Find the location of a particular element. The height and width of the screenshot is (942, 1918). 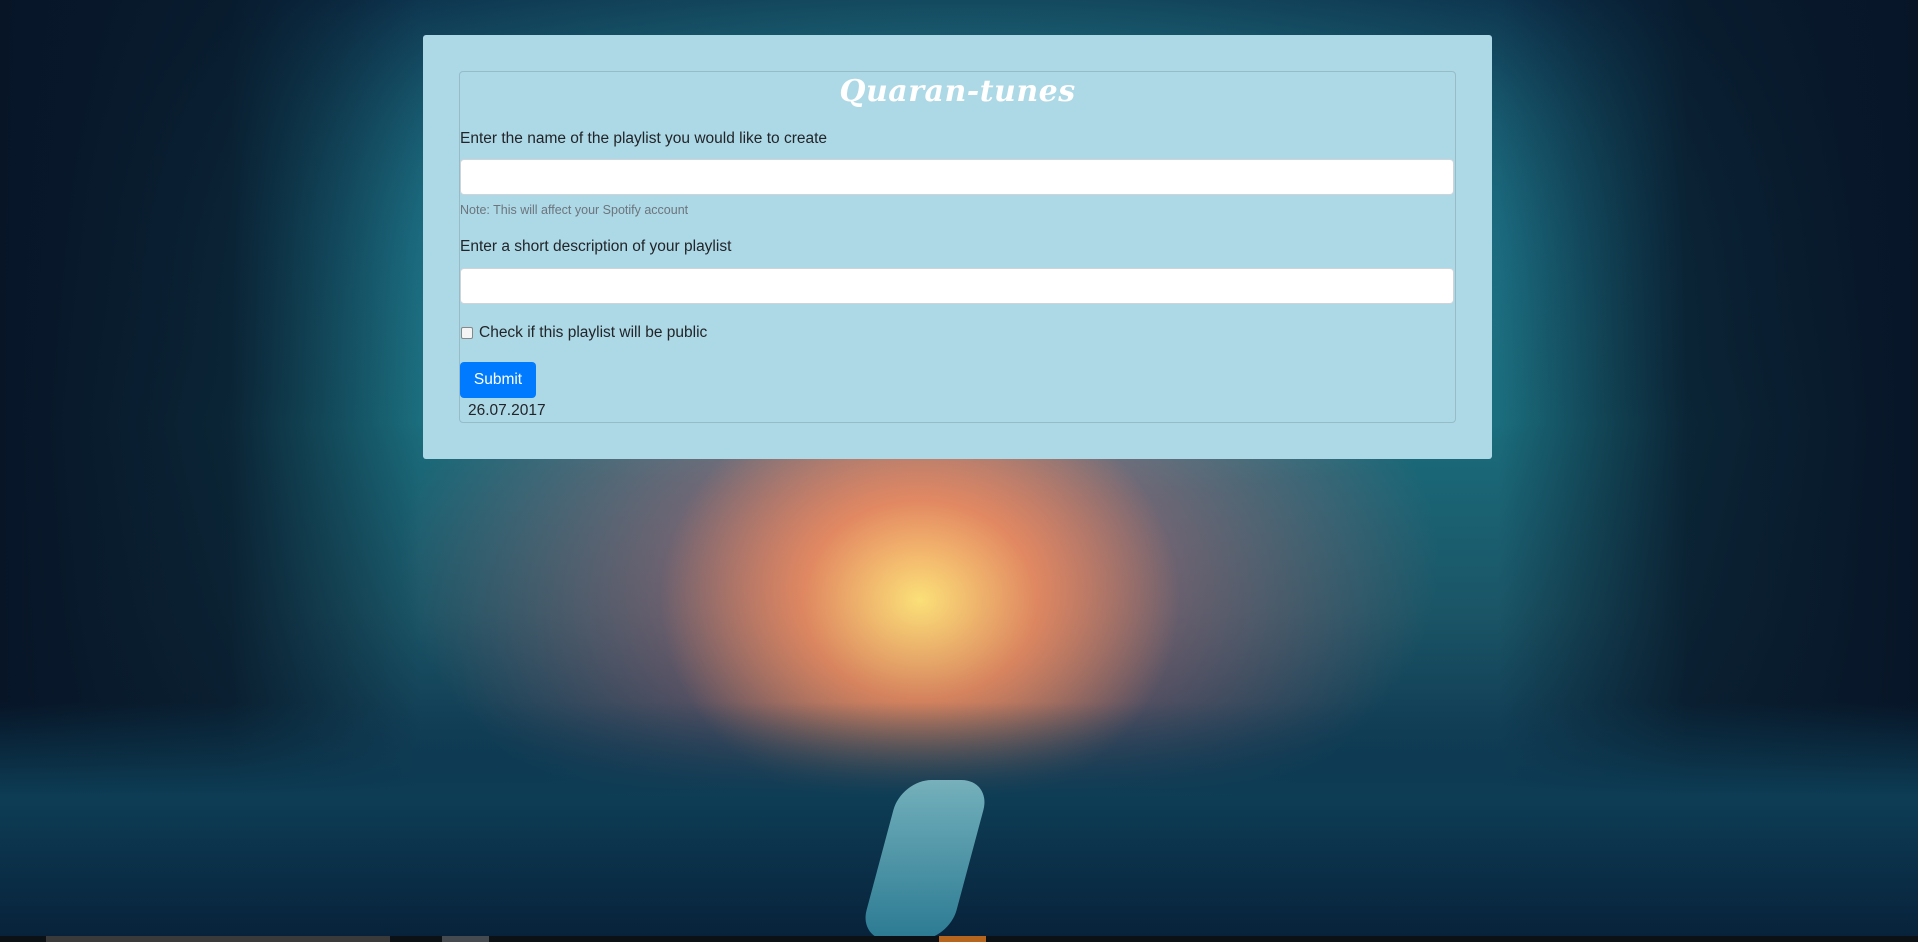

playlist-description-input is located at coordinates (957, 286).